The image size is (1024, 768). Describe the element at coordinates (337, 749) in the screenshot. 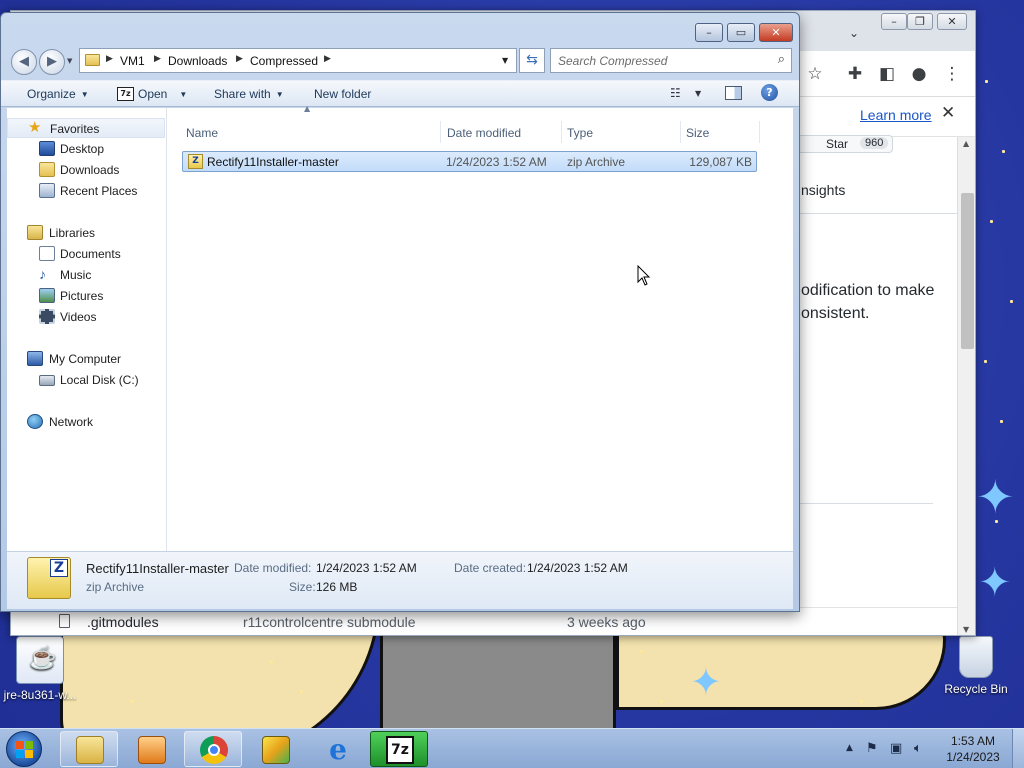

I see `taskbar-internet-explorer-button: e` at that location.